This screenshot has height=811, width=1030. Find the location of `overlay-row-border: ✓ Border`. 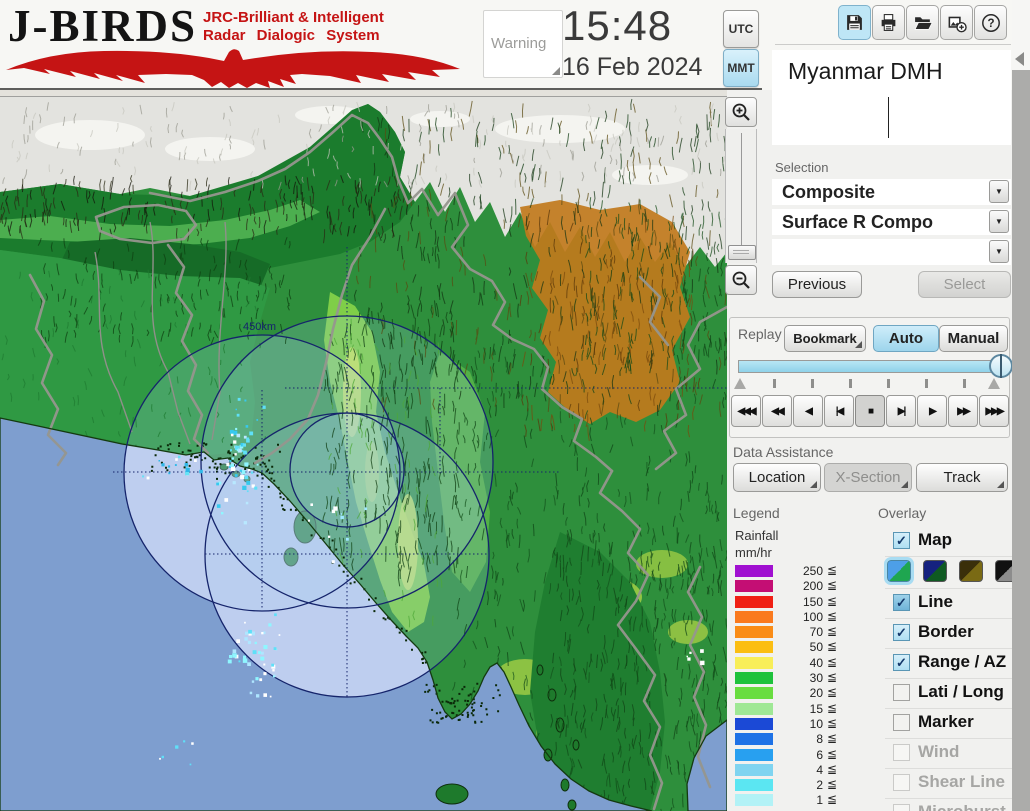

overlay-row-border: ✓ Border is located at coordinates (948, 633).